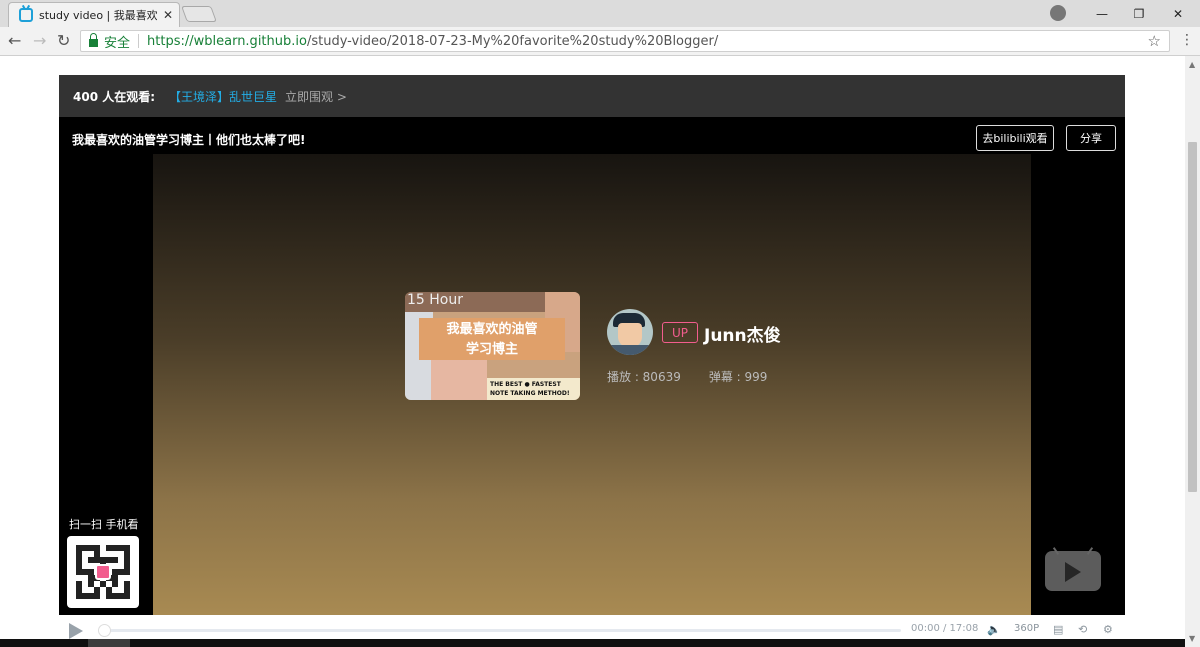 The image size is (1200, 647). Describe the element at coordinates (945, 628) in the screenshot. I see `time-display: 00:00 / 17:08` at that location.